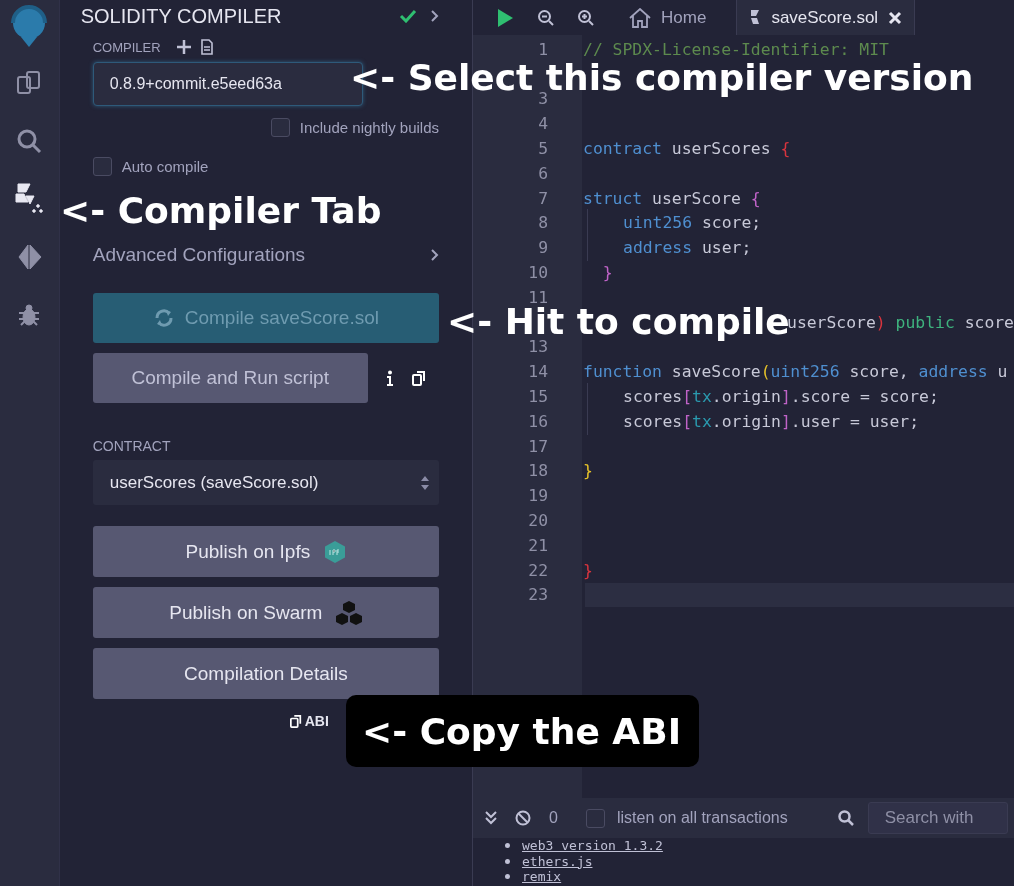 Image resolution: width=1014 pixels, height=886 pixels. Describe the element at coordinates (523, 818) in the screenshot. I see `clear-icon` at that location.